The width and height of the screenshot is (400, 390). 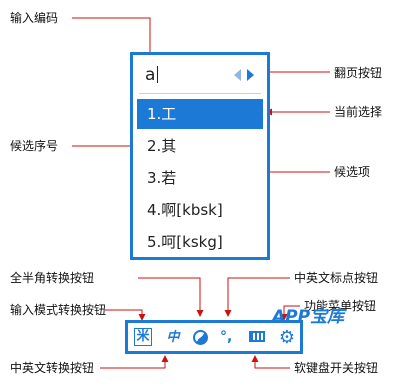 I want to click on watermark-logo: APP宝库, so click(x=308, y=317).